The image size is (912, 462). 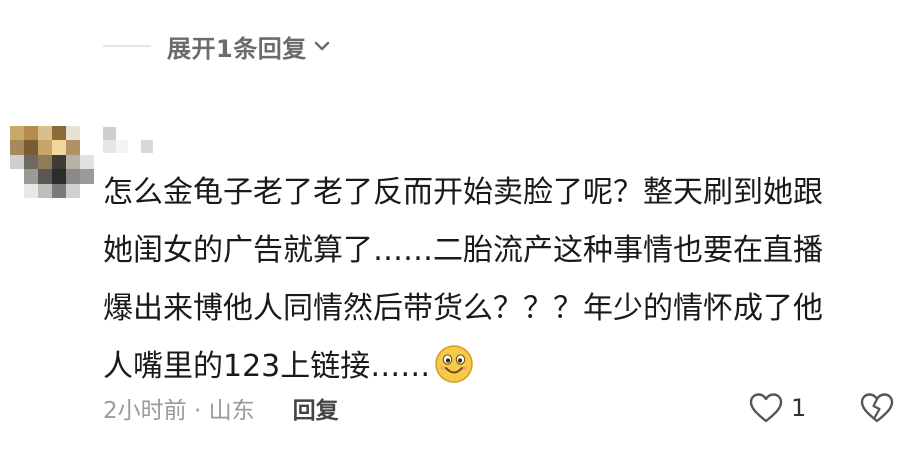 What do you see at coordinates (454, 364) in the screenshot?
I see `smile-emoji-icon` at bounding box center [454, 364].